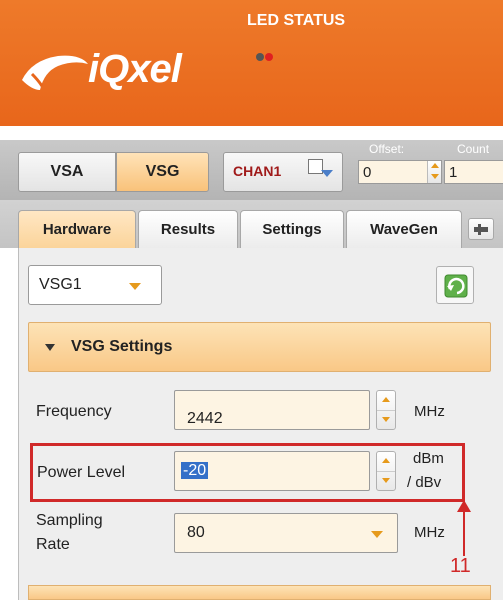  What do you see at coordinates (473, 149) in the screenshot?
I see `count-label: Count` at bounding box center [473, 149].